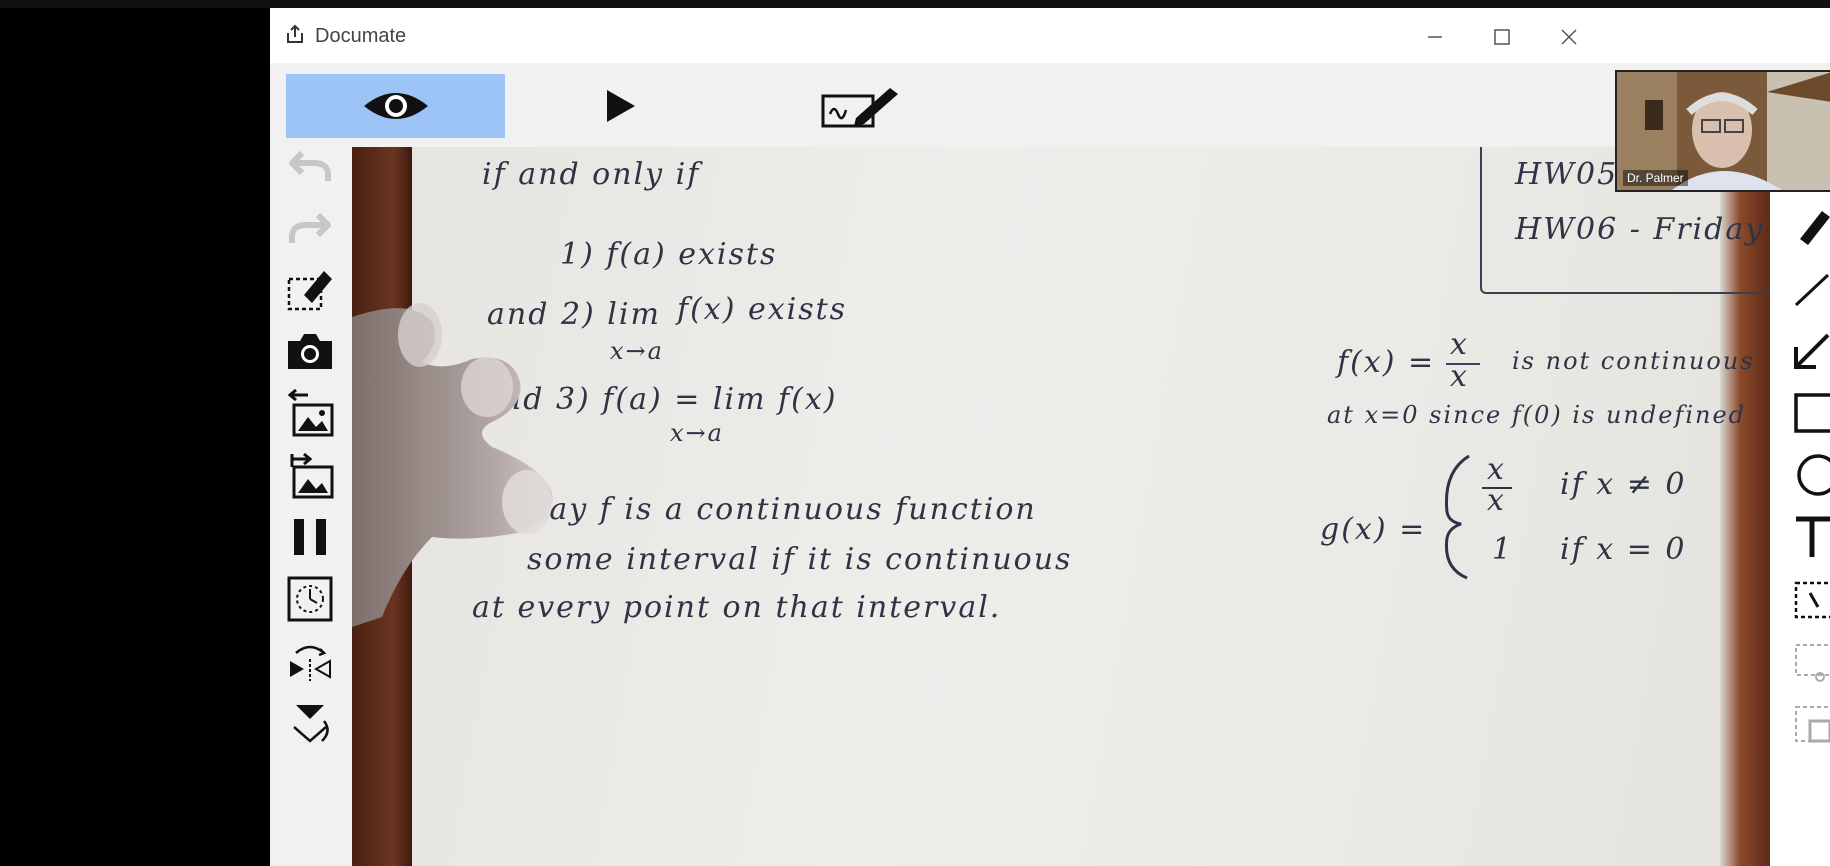  I want to click on hw-condition-2-sub: x→a, so click(637, 351).